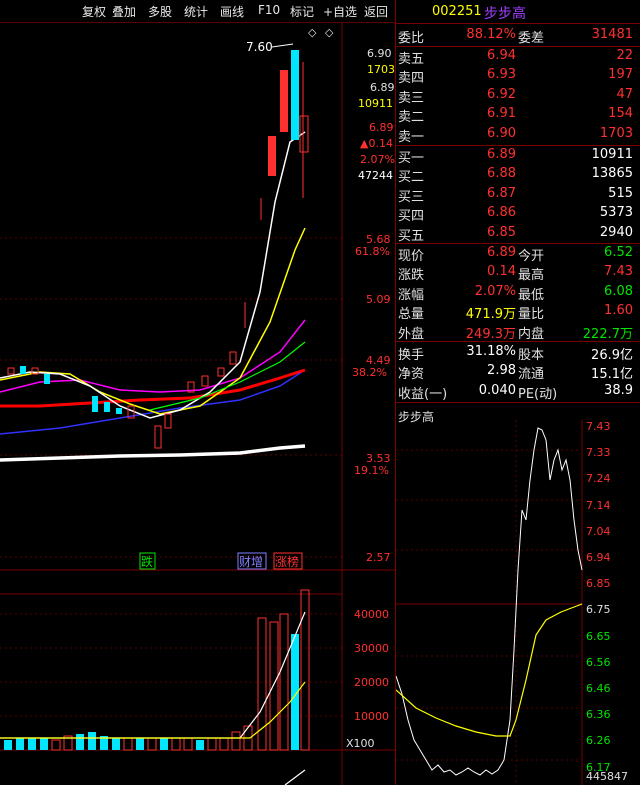 The width and height of the screenshot is (640, 785). What do you see at coordinates (94, 11) in the screenshot?
I see `fuquan-button: 复权` at bounding box center [94, 11].